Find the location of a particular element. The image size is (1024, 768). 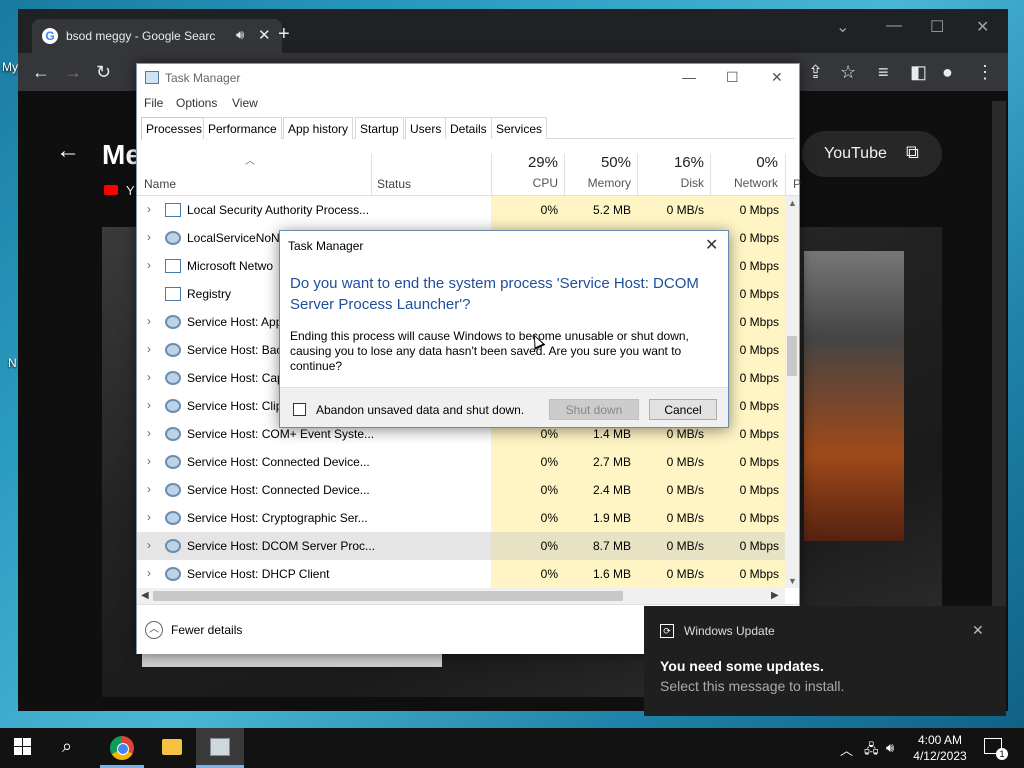

shutdown-button: Shut down is located at coordinates (594, 409).